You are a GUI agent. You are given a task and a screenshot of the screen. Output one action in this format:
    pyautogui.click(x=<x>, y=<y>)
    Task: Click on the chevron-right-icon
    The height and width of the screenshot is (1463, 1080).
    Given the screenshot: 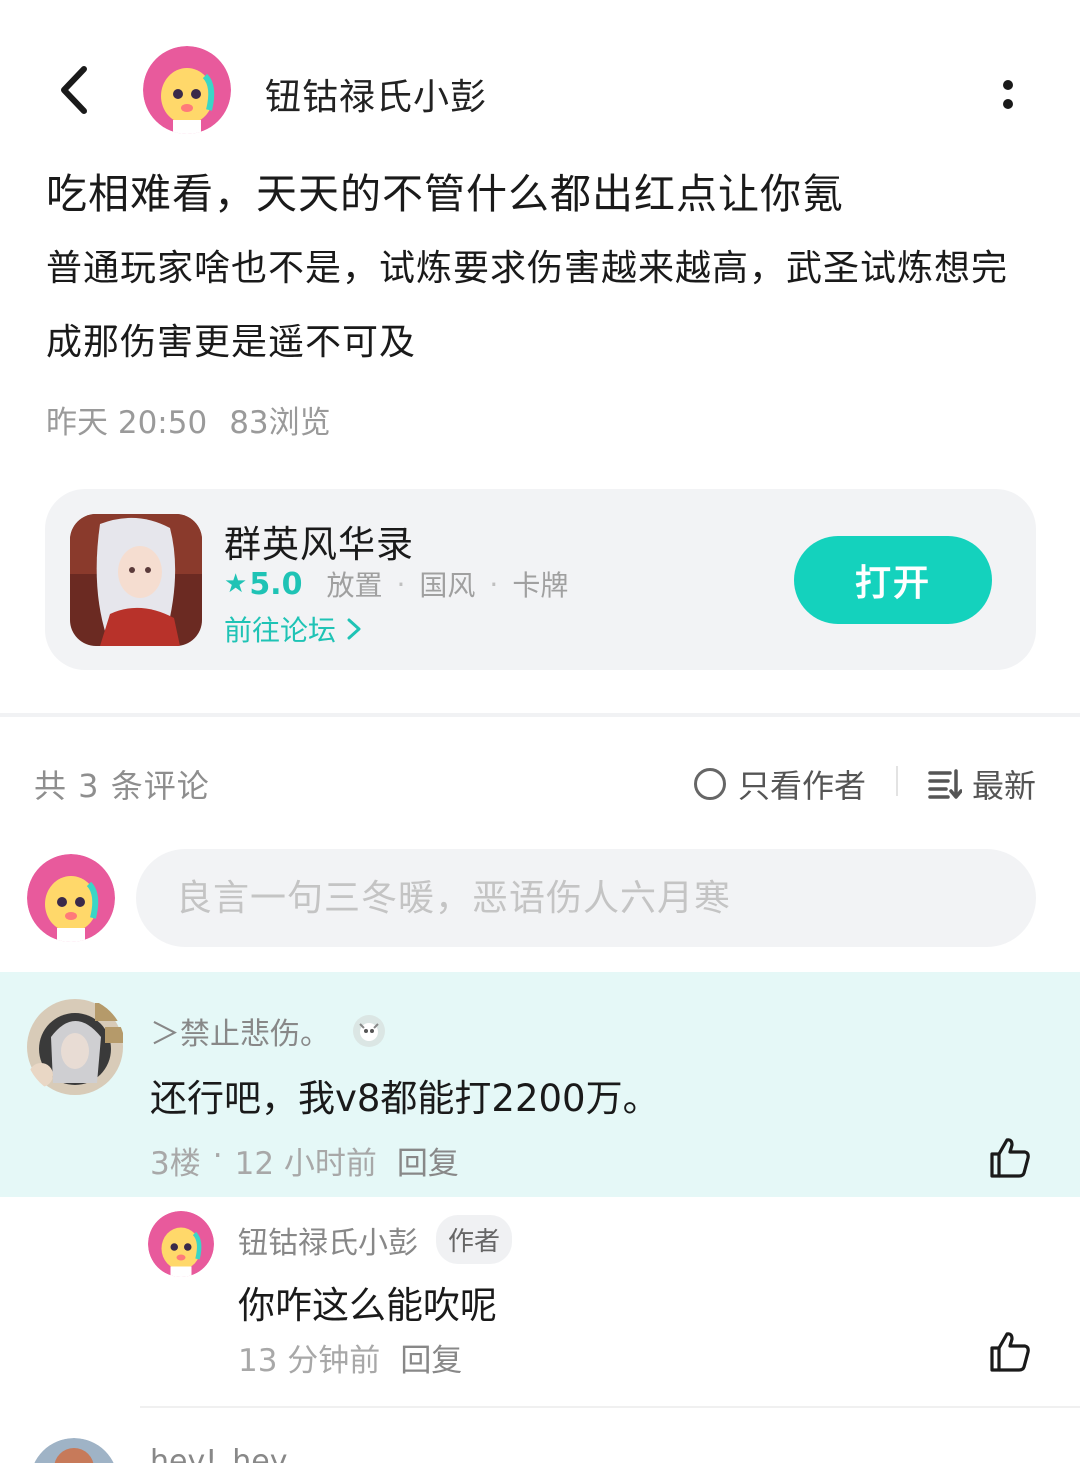 What is the action you would take?
    pyautogui.click(x=354, y=629)
    